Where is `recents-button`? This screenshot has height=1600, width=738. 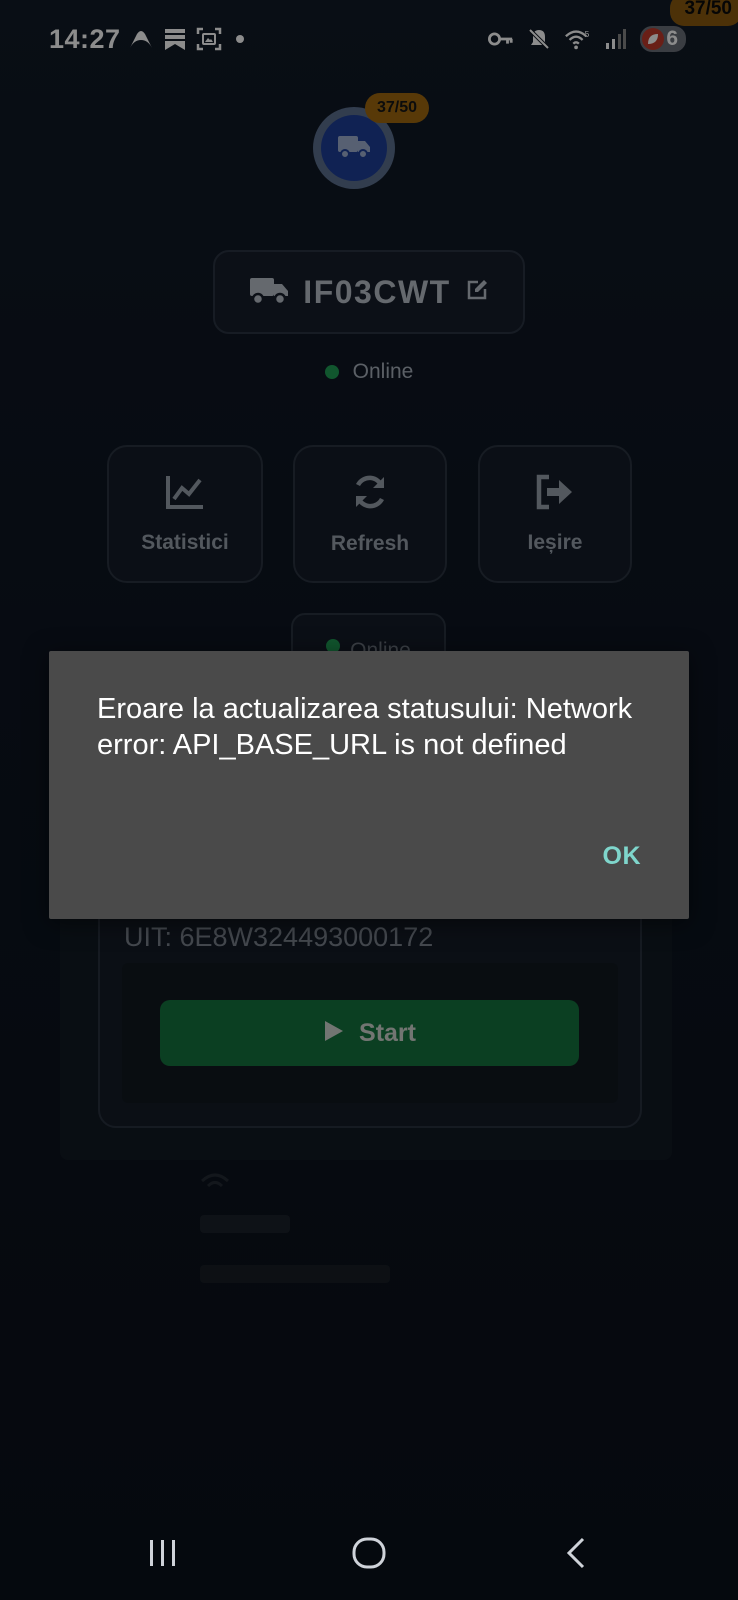 recents-button is located at coordinates (163, 1555).